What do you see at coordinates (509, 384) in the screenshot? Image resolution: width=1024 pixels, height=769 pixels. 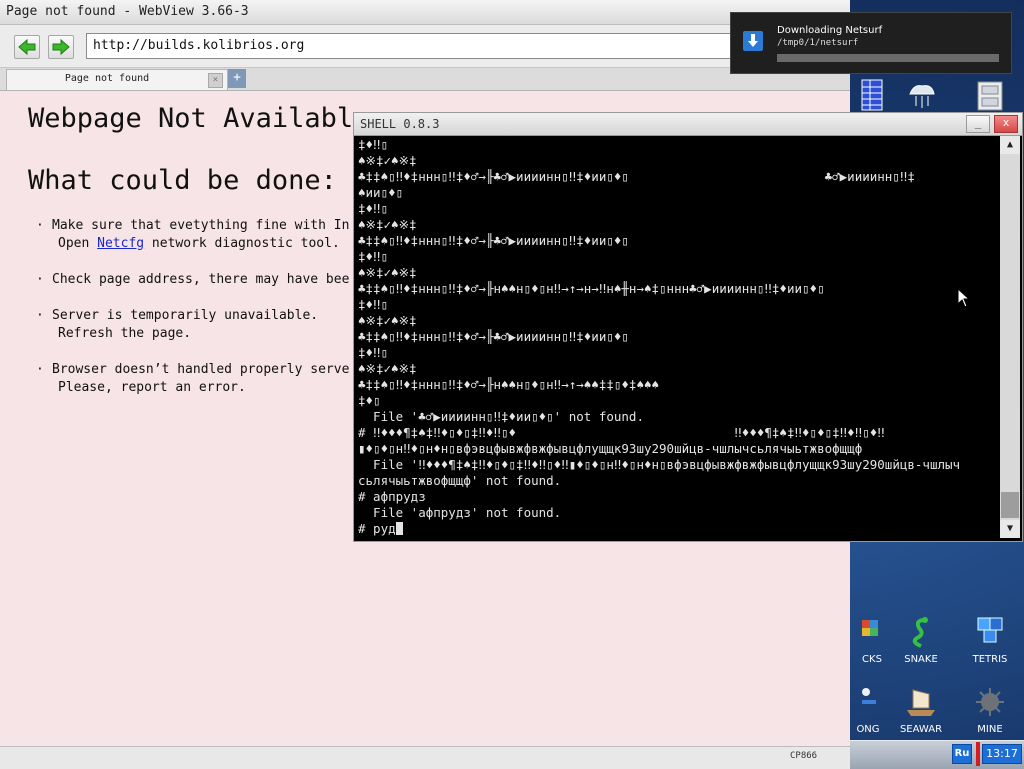 I see `terminal-line: ♣‡‡♠▯‼♦‡ннн▯‼‡♦♂→╟н♠♠н▯♦▯н‼→↑→♠♠‡‡▯♦‡♠♠♠` at bounding box center [509, 384].